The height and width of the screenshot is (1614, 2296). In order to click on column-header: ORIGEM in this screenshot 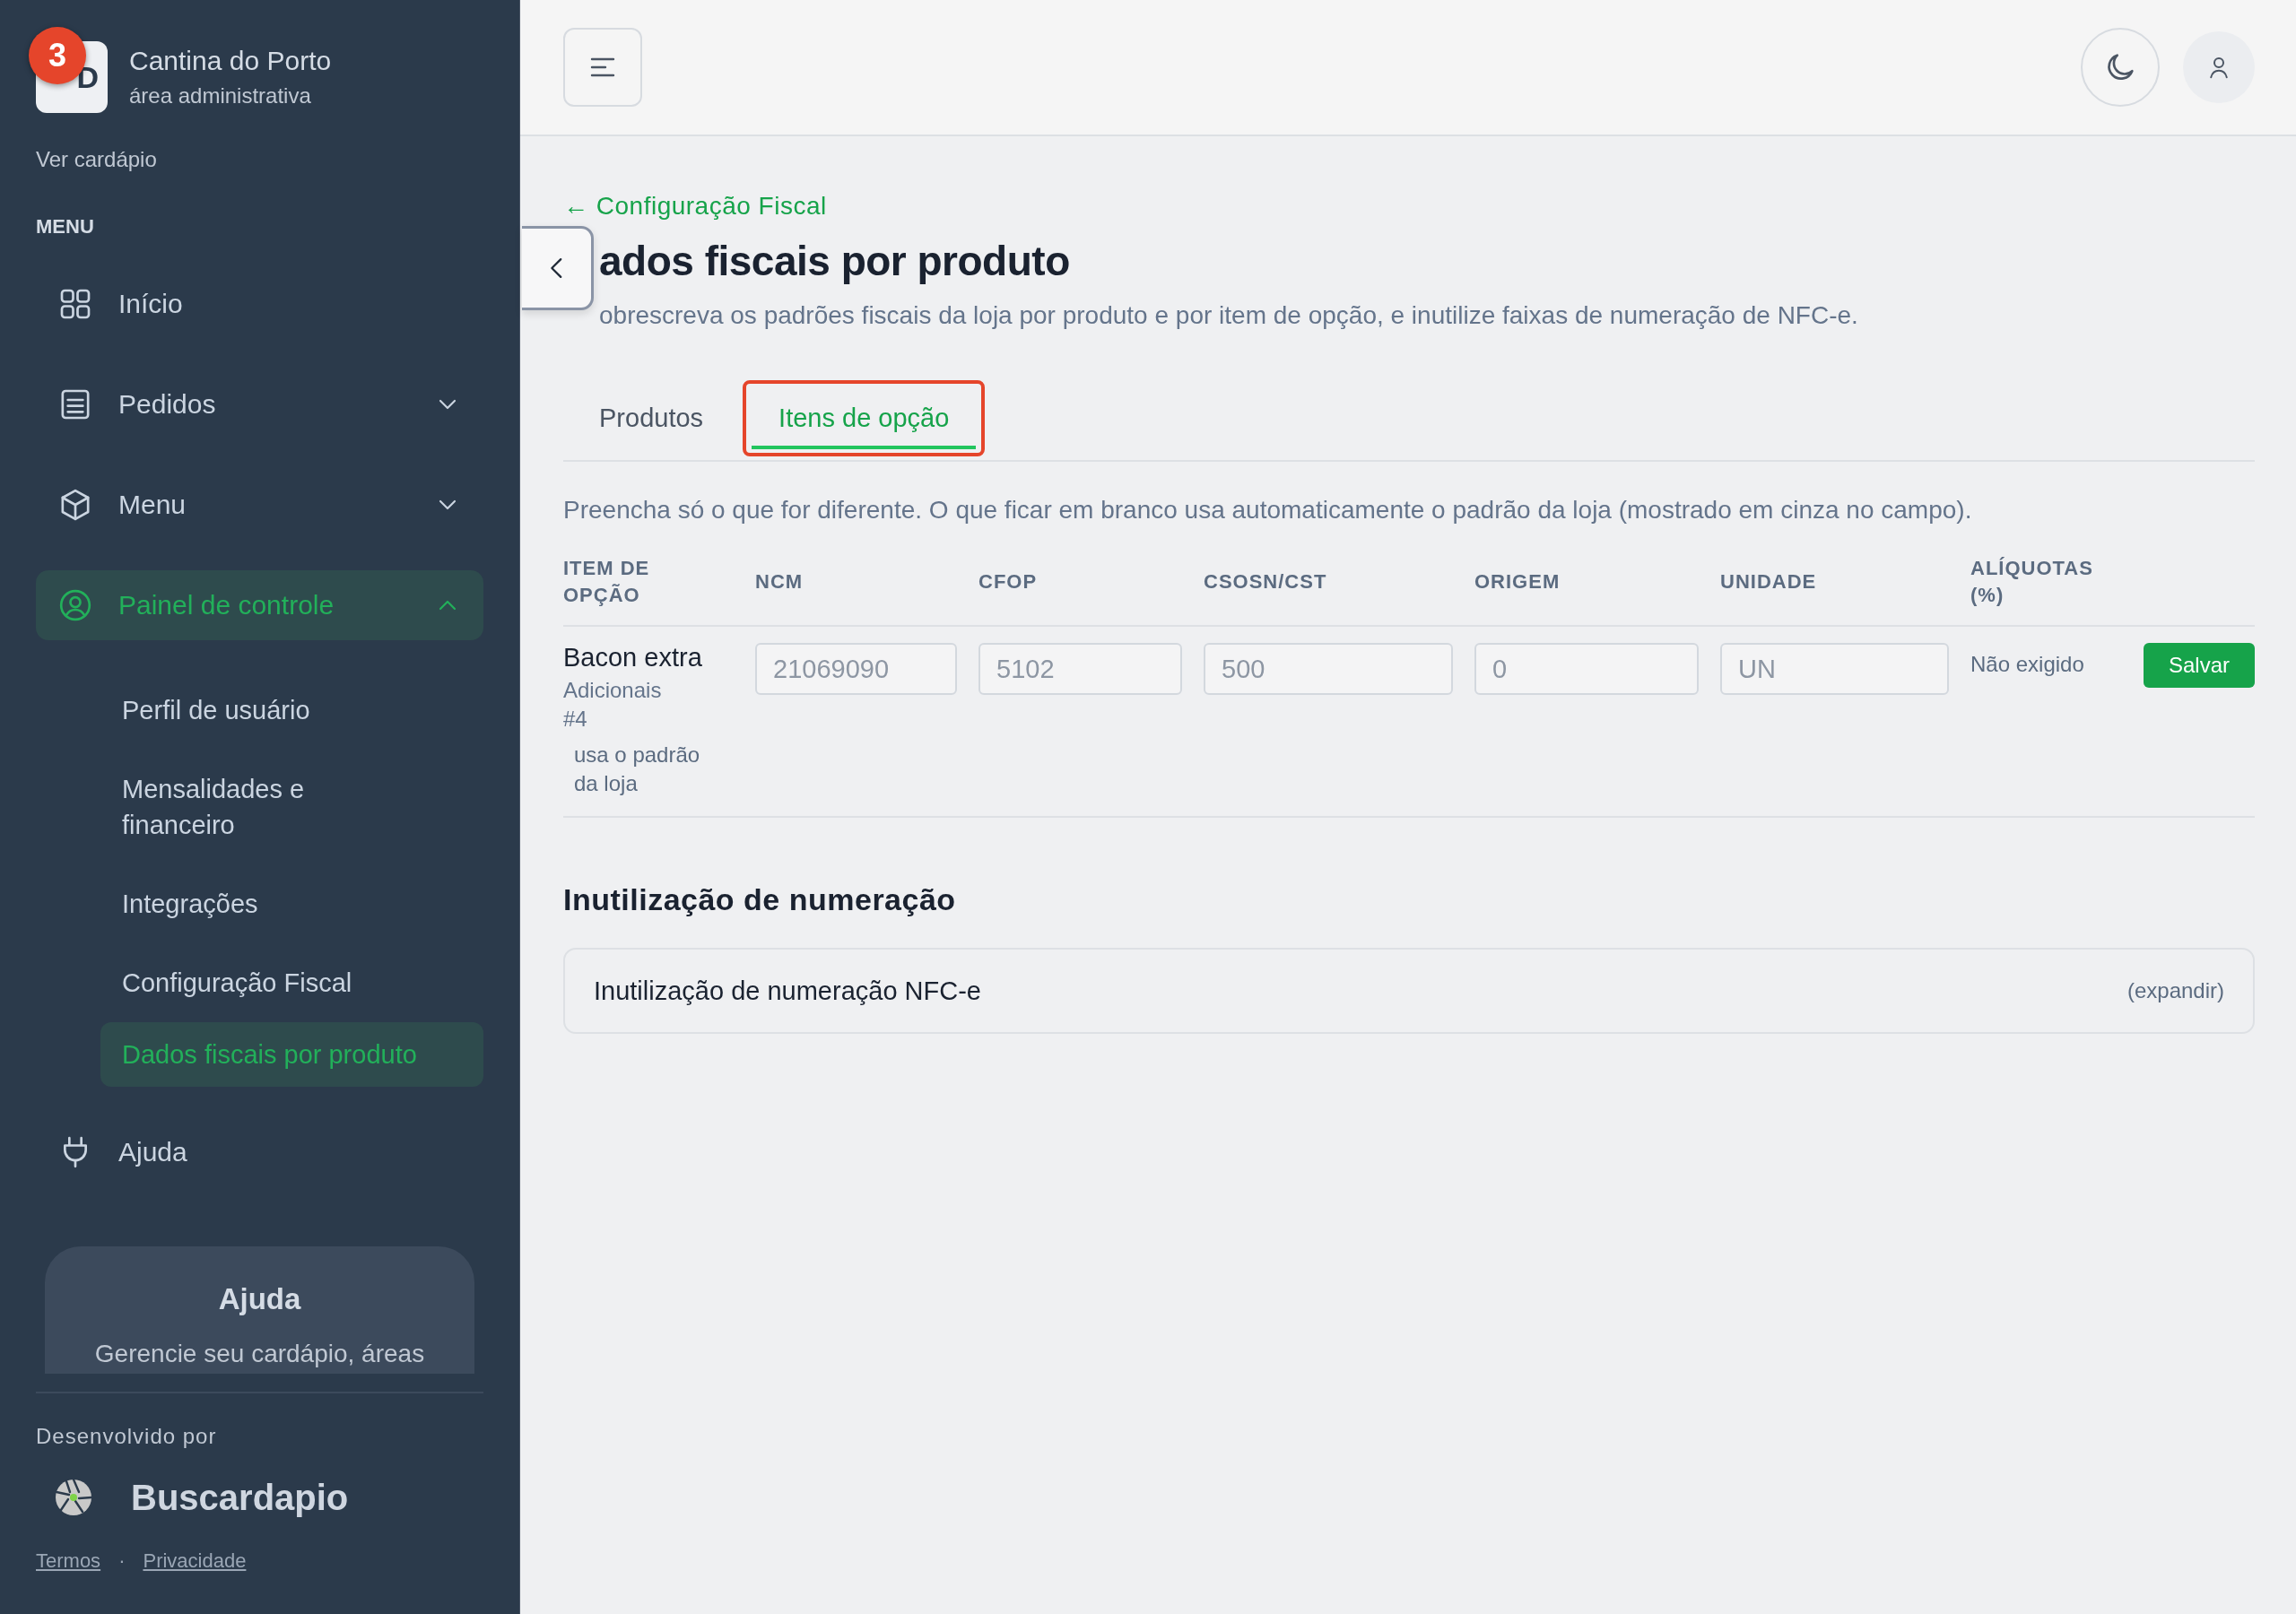, I will do `click(1517, 581)`.